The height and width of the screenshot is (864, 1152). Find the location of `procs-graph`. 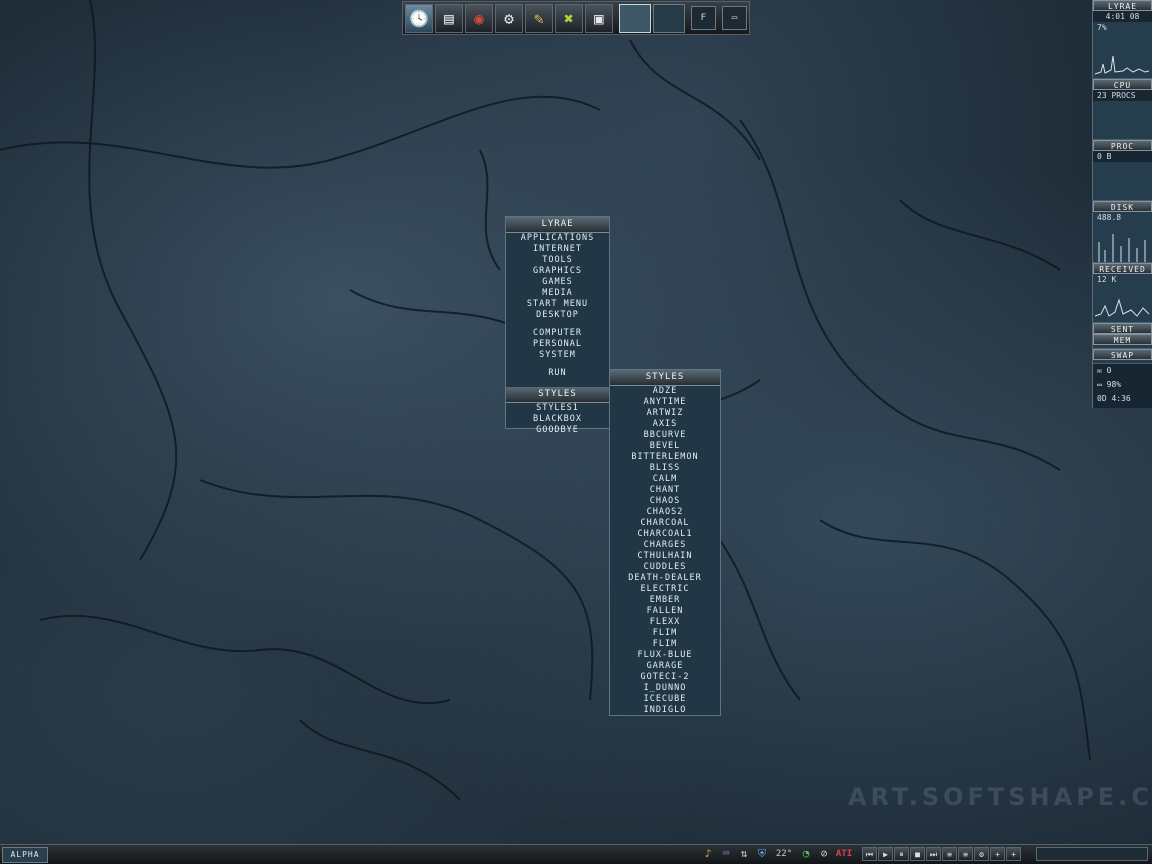

procs-graph is located at coordinates (1122, 120).